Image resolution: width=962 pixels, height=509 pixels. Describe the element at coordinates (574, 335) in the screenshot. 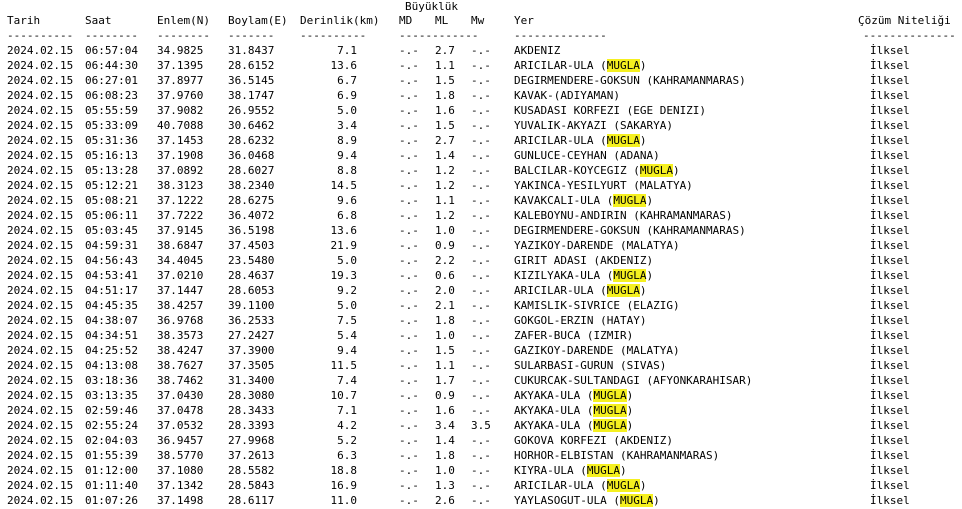

I see `place-name: ZAFER-BUCA (IZMIR)` at that location.